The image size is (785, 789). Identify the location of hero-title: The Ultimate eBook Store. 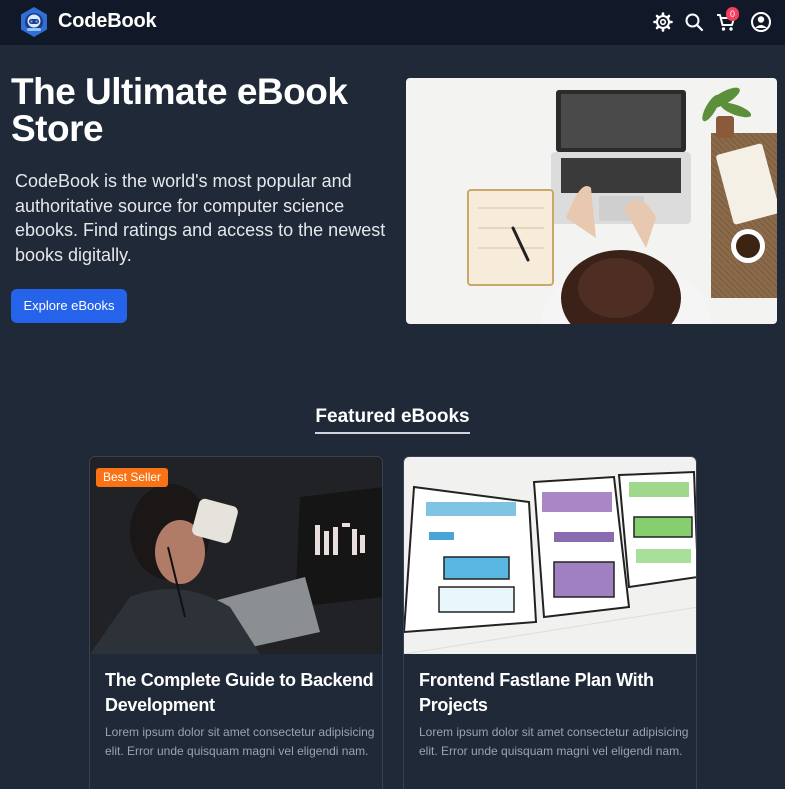
(179, 110).